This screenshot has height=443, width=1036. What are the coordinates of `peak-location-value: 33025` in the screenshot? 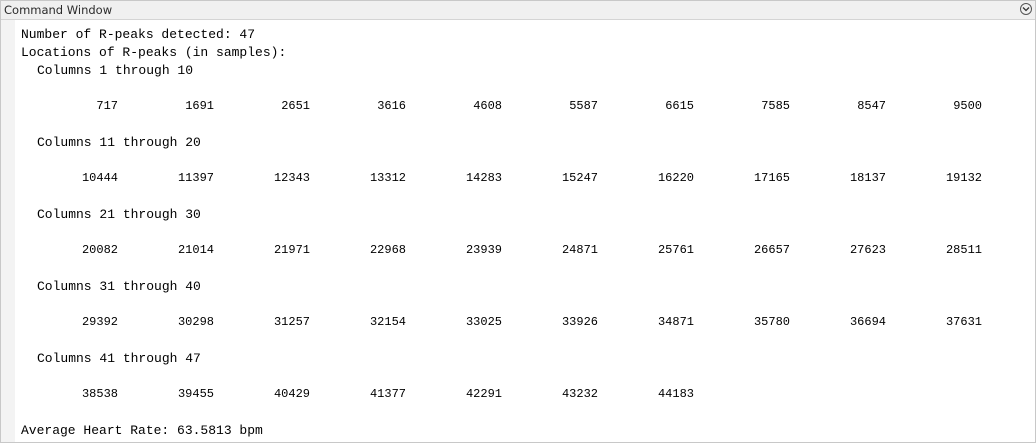 It's located at (483, 322).